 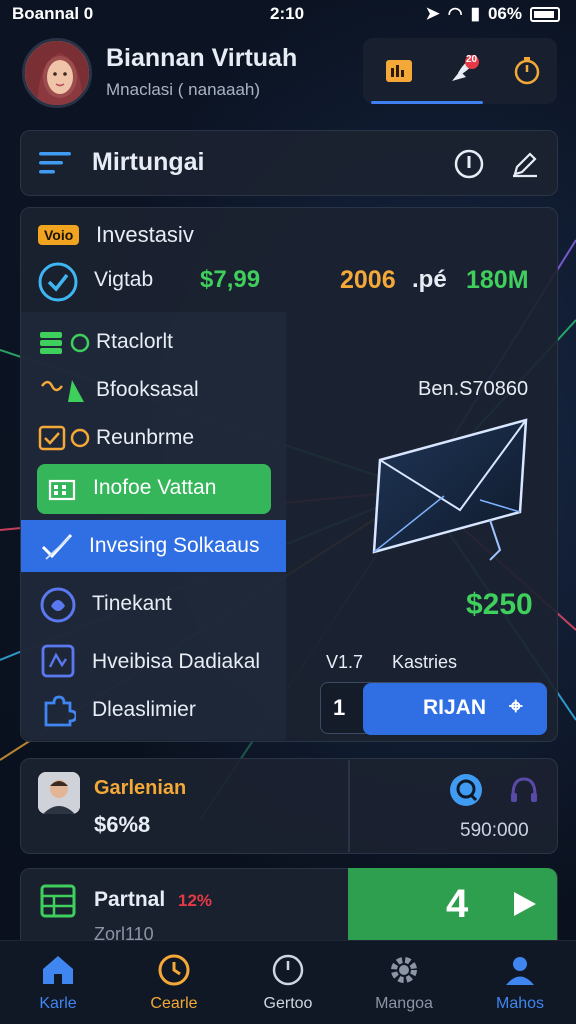 I want to click on building-icon, so click(x=62, y=489).